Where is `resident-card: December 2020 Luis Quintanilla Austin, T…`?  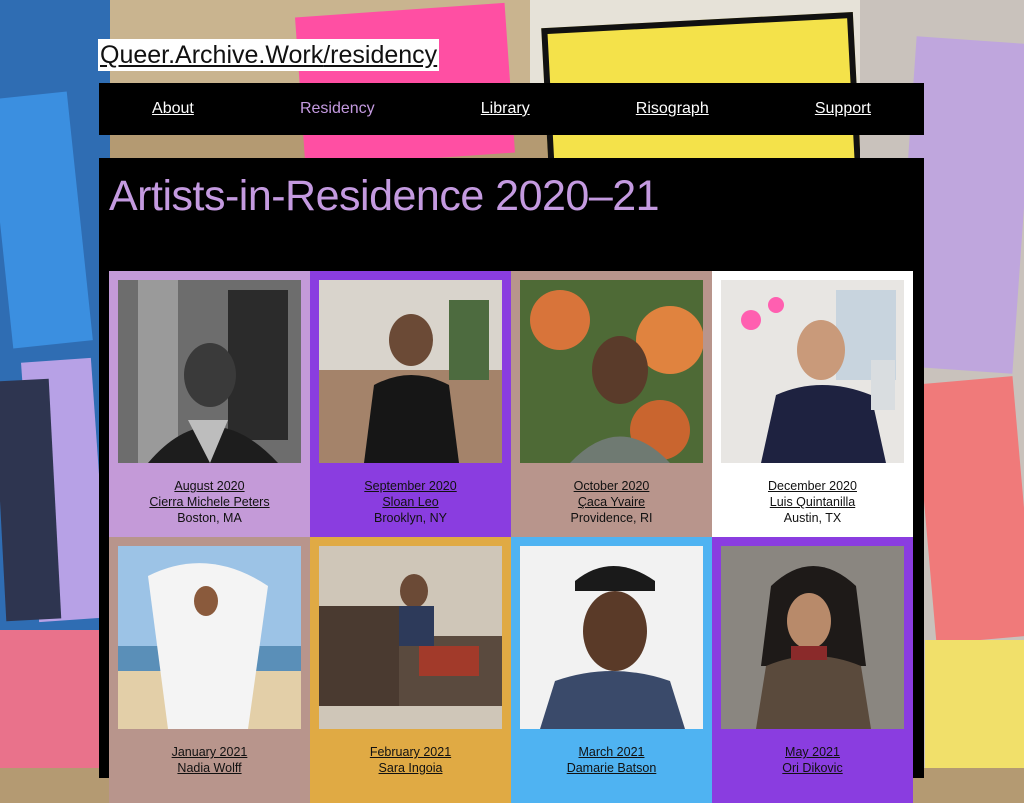
resident-card: December 2020 Luis Quintanilla Austin, T… is located at coordinates (812, 404).